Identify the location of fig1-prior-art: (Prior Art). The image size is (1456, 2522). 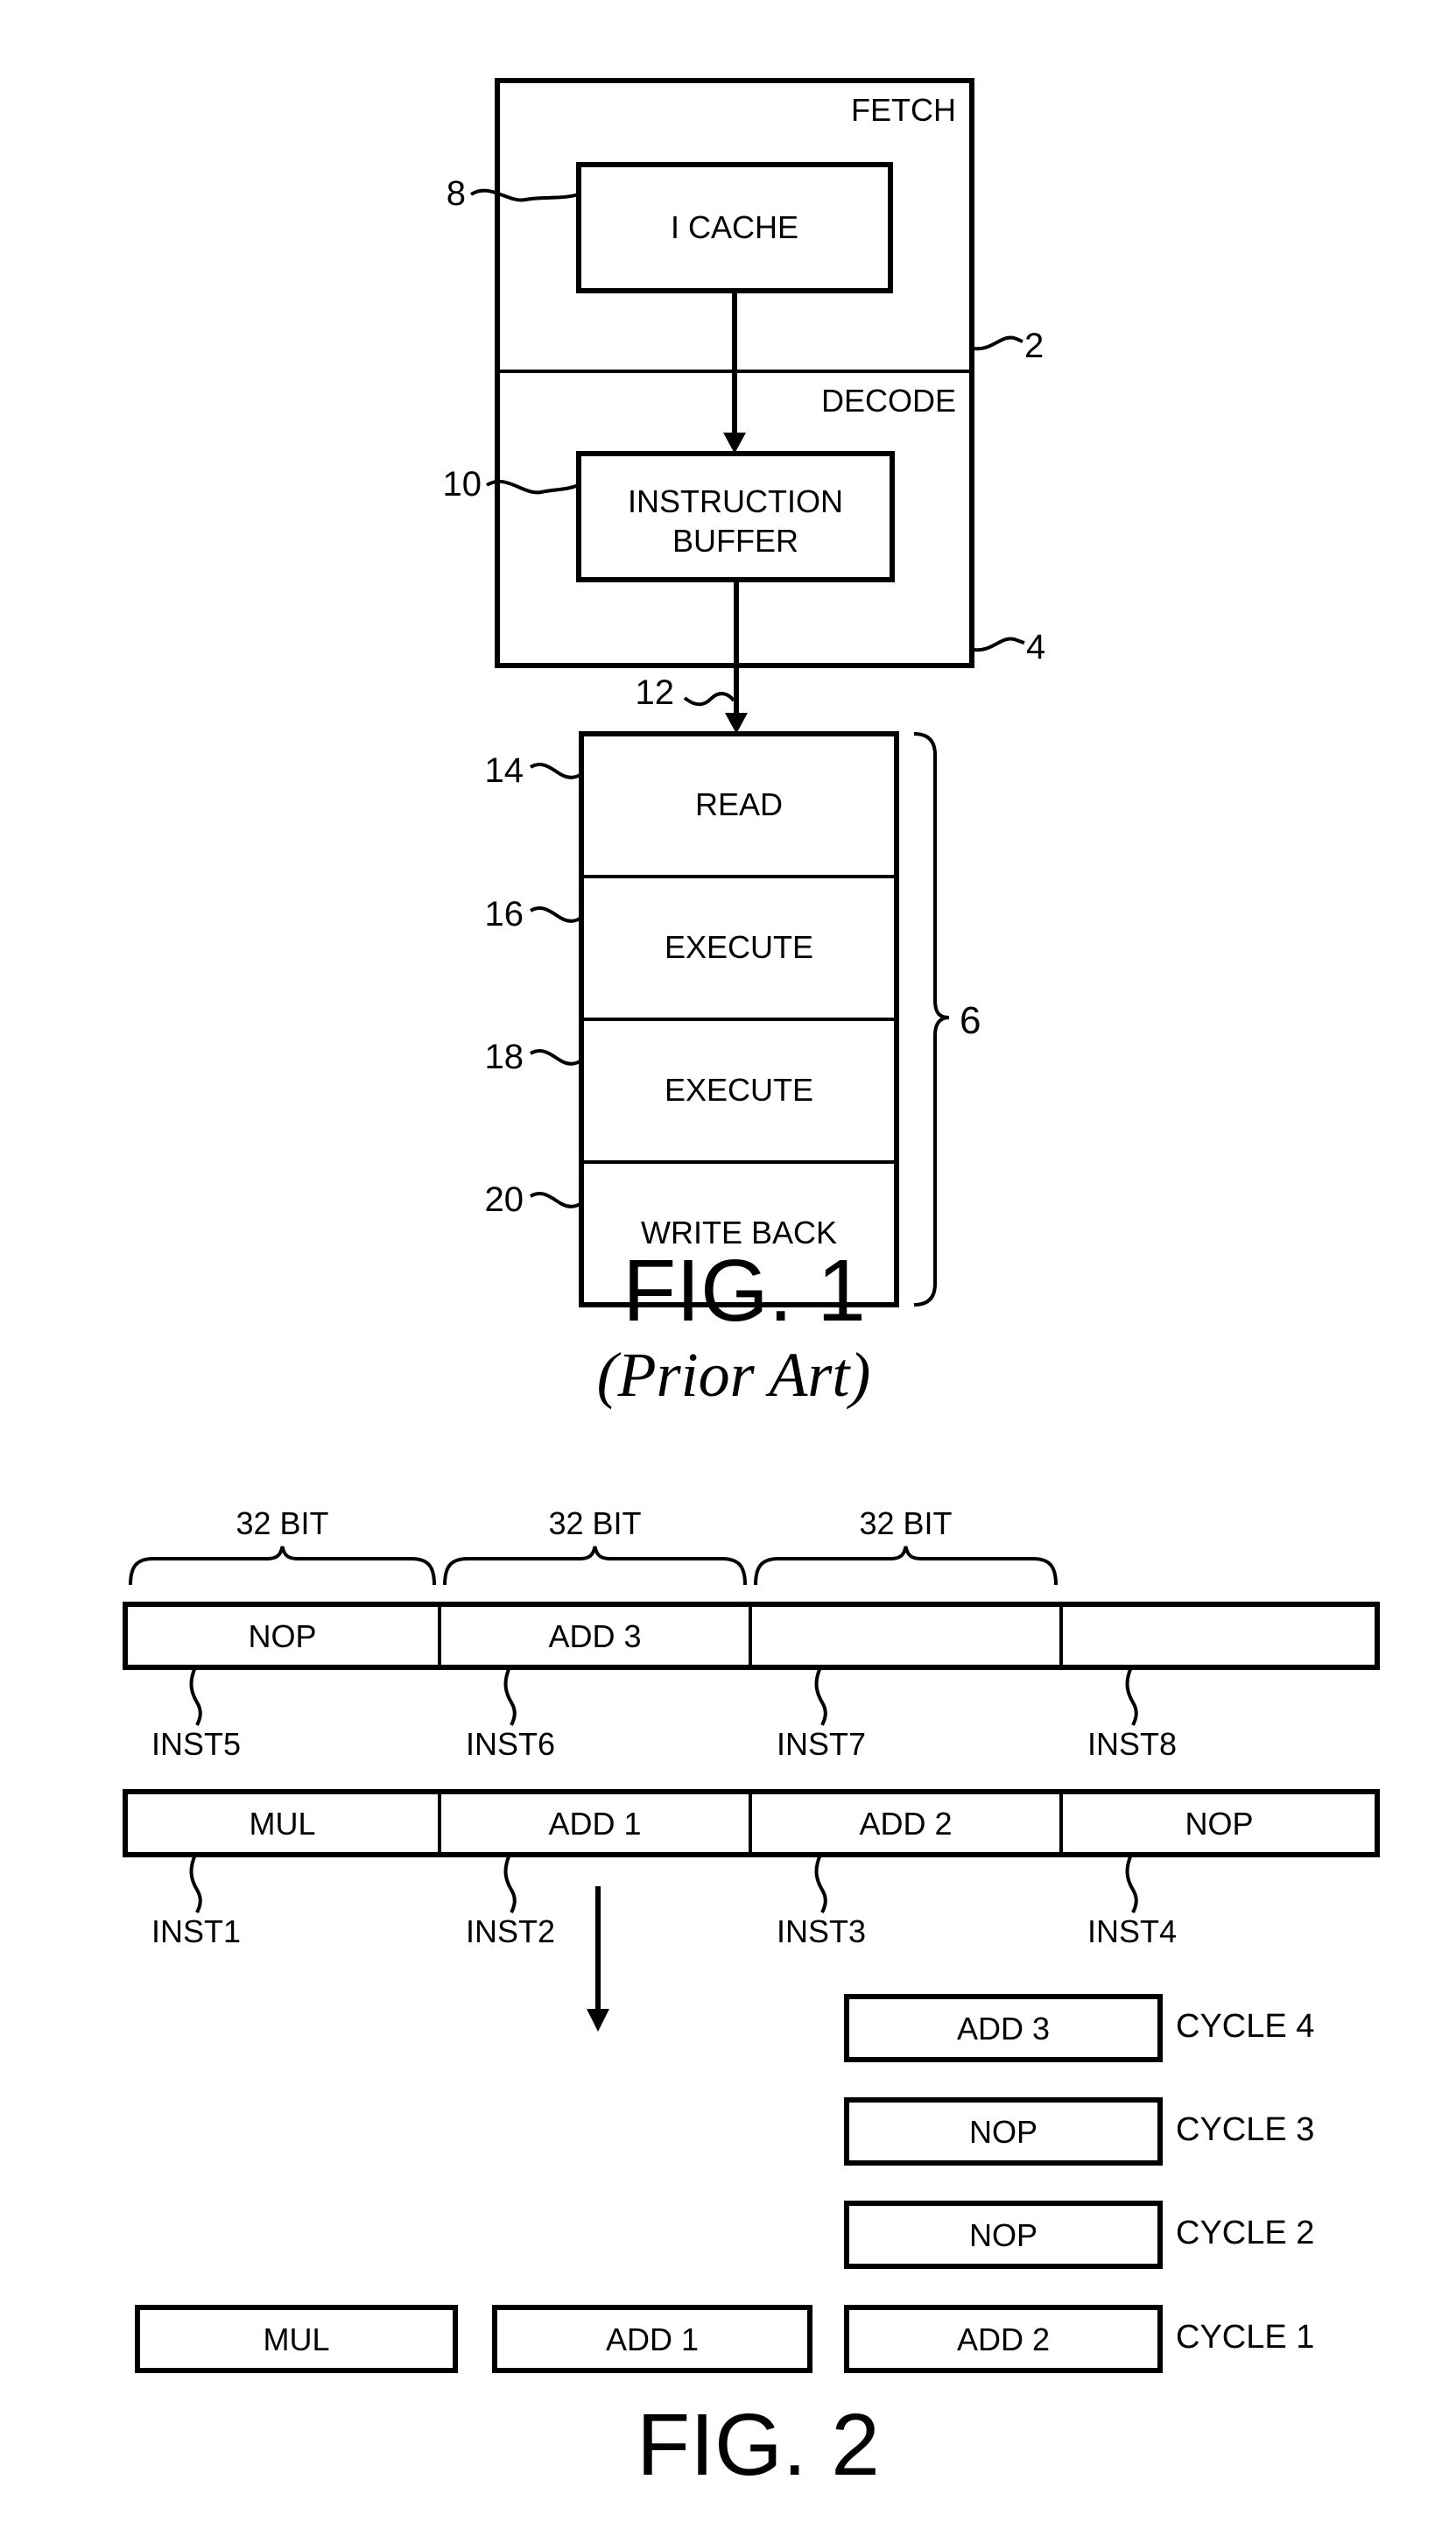
(734, 1375).